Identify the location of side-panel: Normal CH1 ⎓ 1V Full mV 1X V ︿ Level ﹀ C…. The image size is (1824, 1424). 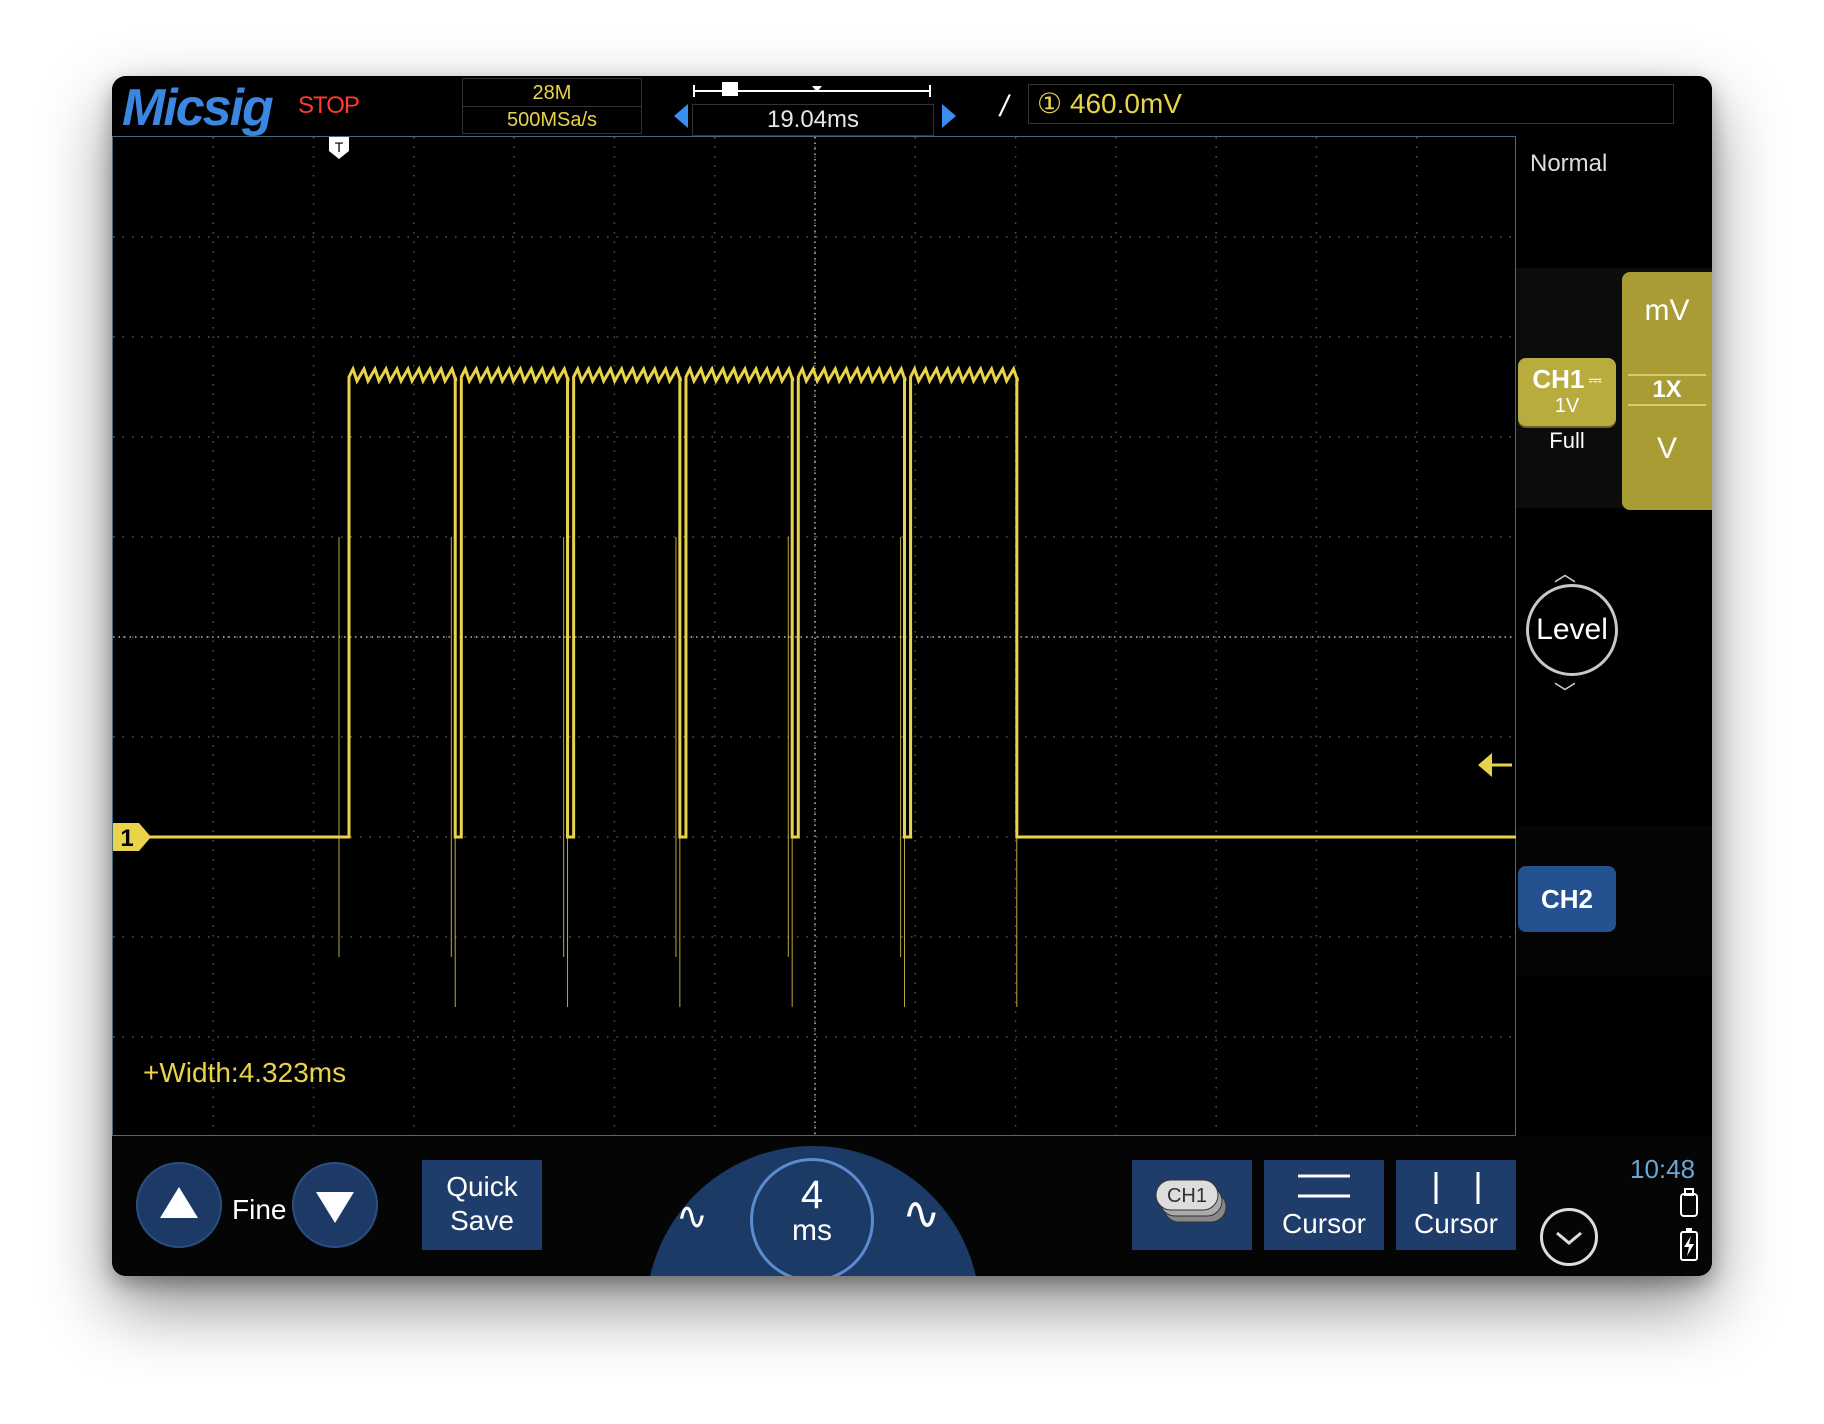
(1595, 636).